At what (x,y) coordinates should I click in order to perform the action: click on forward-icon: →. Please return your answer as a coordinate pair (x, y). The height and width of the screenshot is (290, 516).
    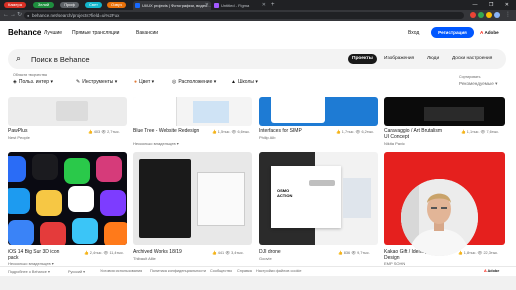
    Looking at the image, I should click on (13, 15).